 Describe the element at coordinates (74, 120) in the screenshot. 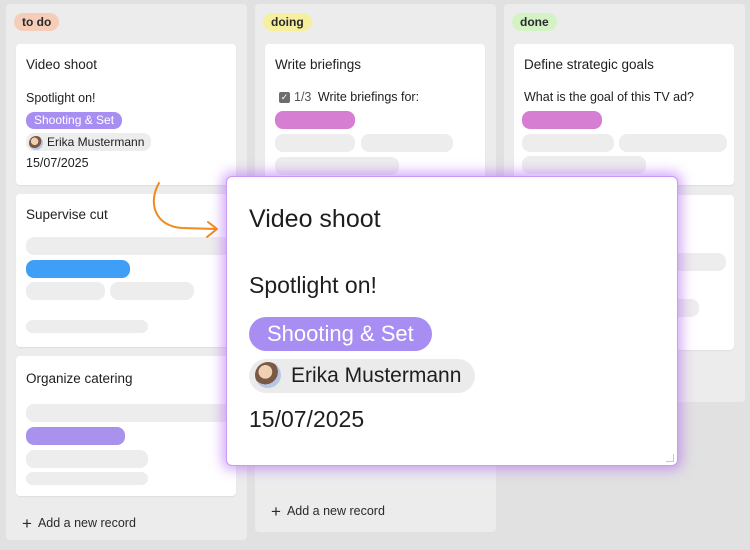

I see `category-chip: Shooting & Set` at that location.